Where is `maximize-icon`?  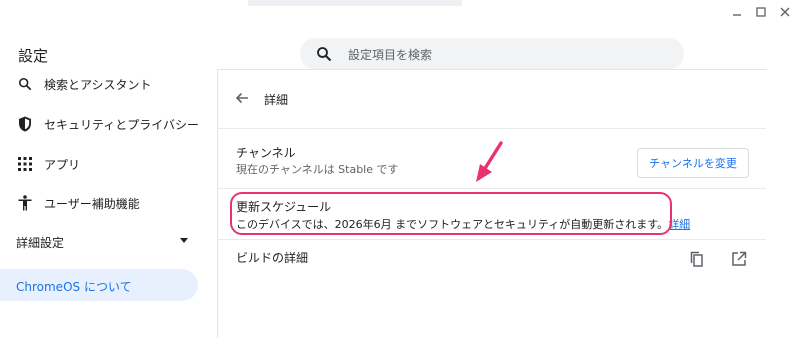 maximize-icon is located at coordinates (761, 12).